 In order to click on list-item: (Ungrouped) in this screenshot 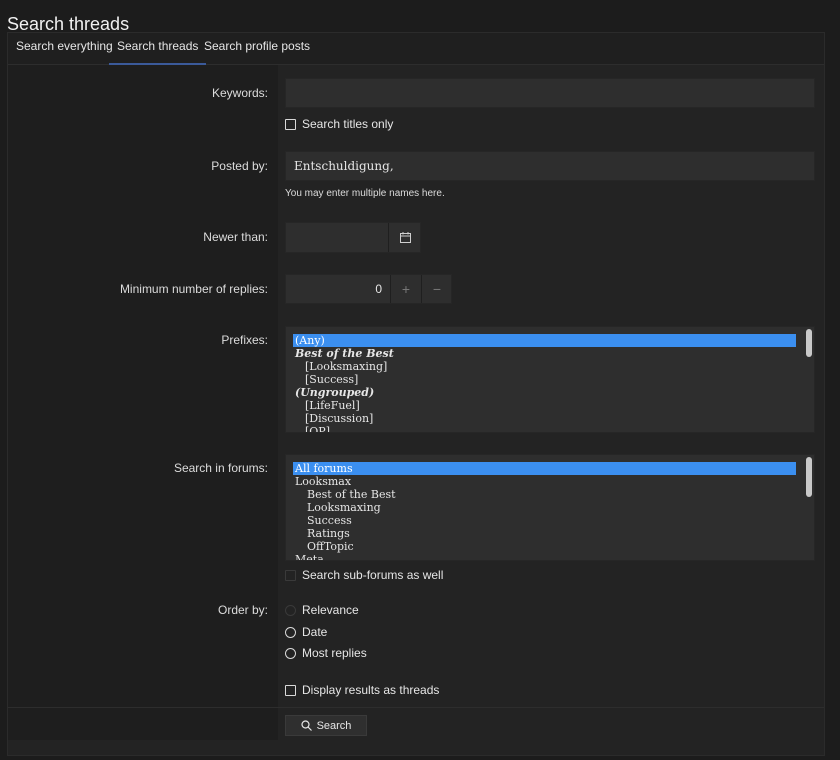, I will do `click(335, 392)`.